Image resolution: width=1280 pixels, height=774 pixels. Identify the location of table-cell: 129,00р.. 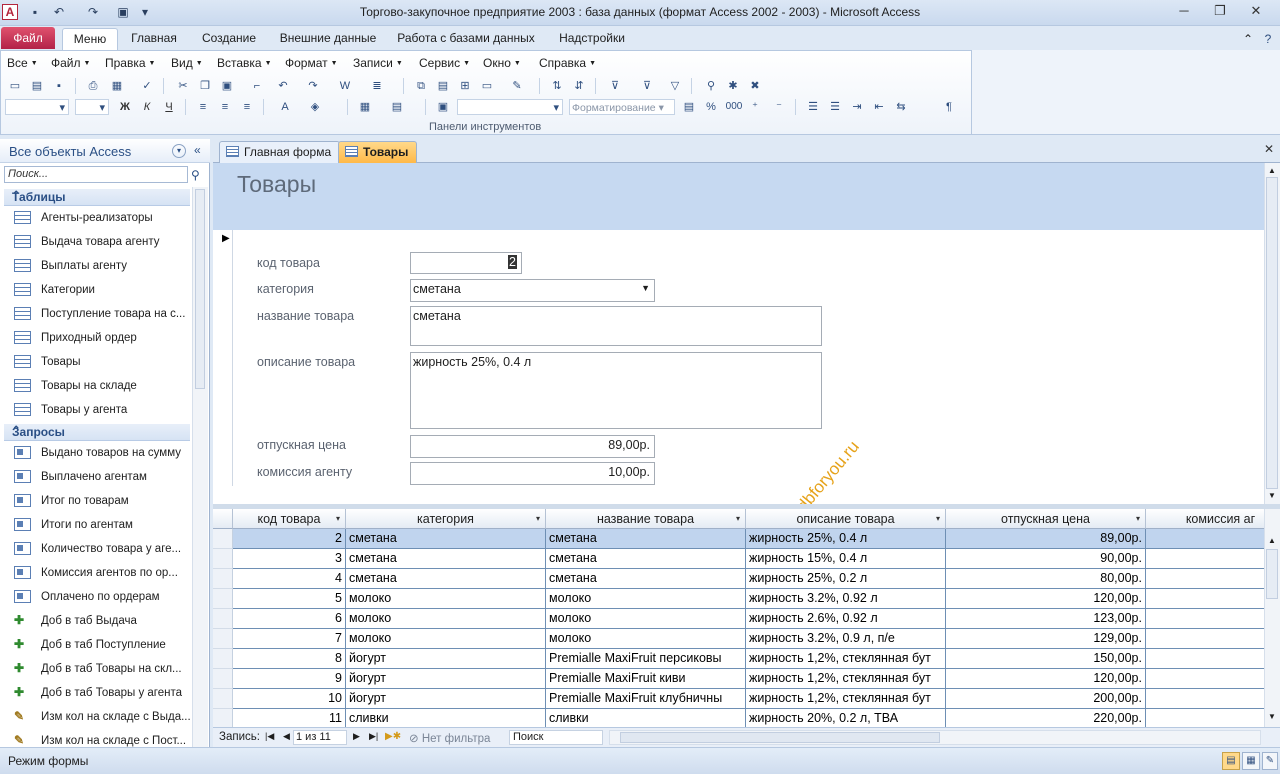
(1046, 639).